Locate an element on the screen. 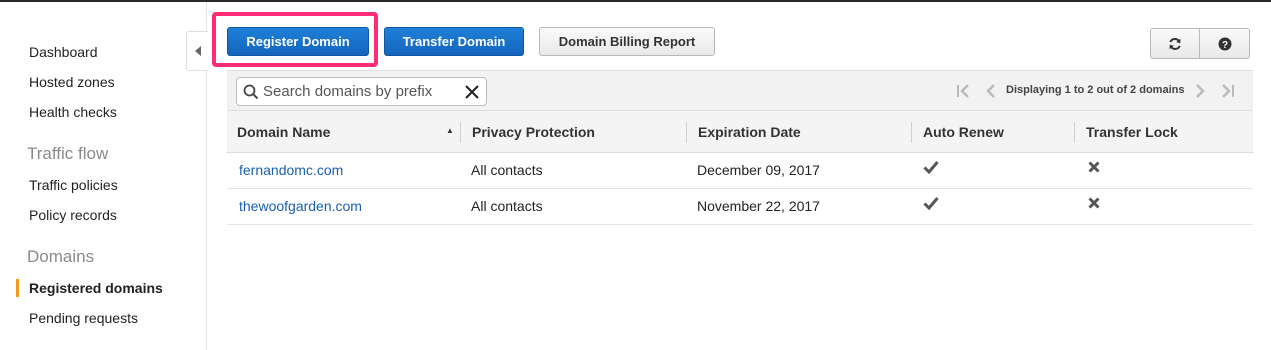  transfer-domain-button: Transfer Domain is located at coordinates (454, 41).